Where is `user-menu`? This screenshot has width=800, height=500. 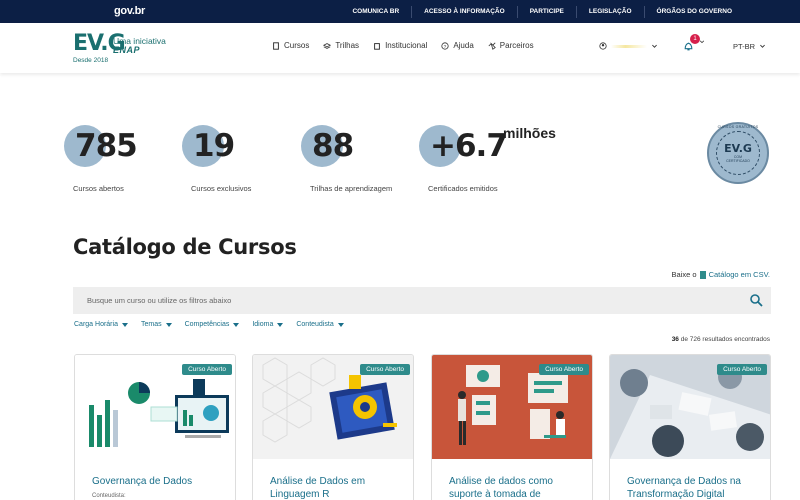 user-menu is located at coordinates (628, 46).